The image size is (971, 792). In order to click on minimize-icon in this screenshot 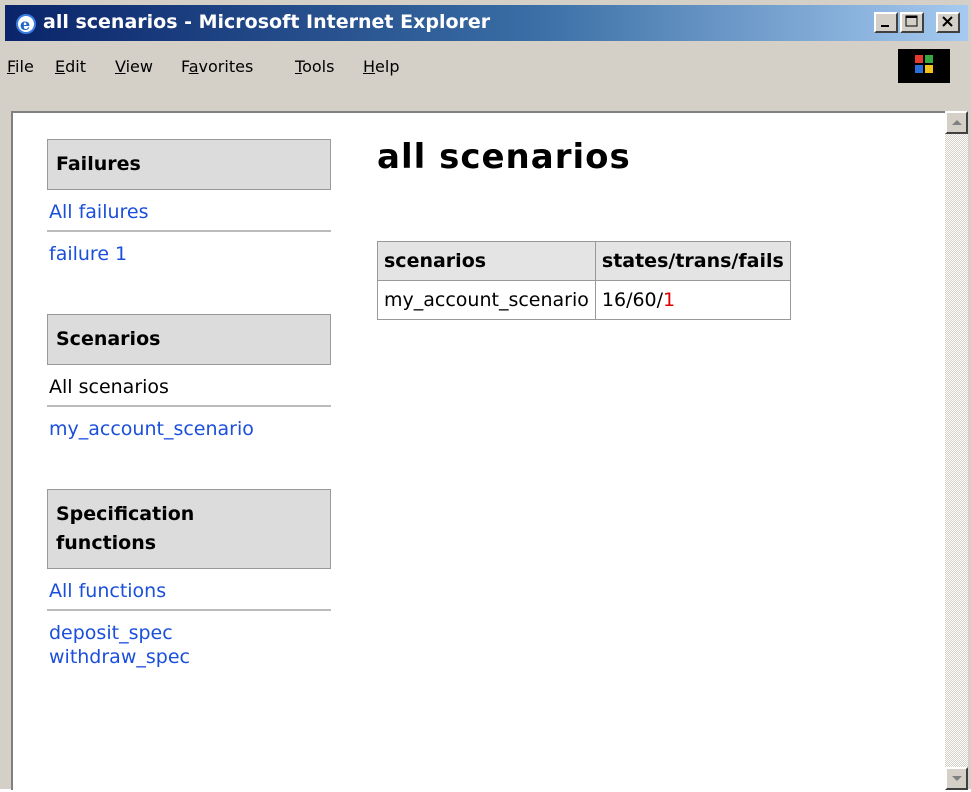, I will do `click(885, 26)`.